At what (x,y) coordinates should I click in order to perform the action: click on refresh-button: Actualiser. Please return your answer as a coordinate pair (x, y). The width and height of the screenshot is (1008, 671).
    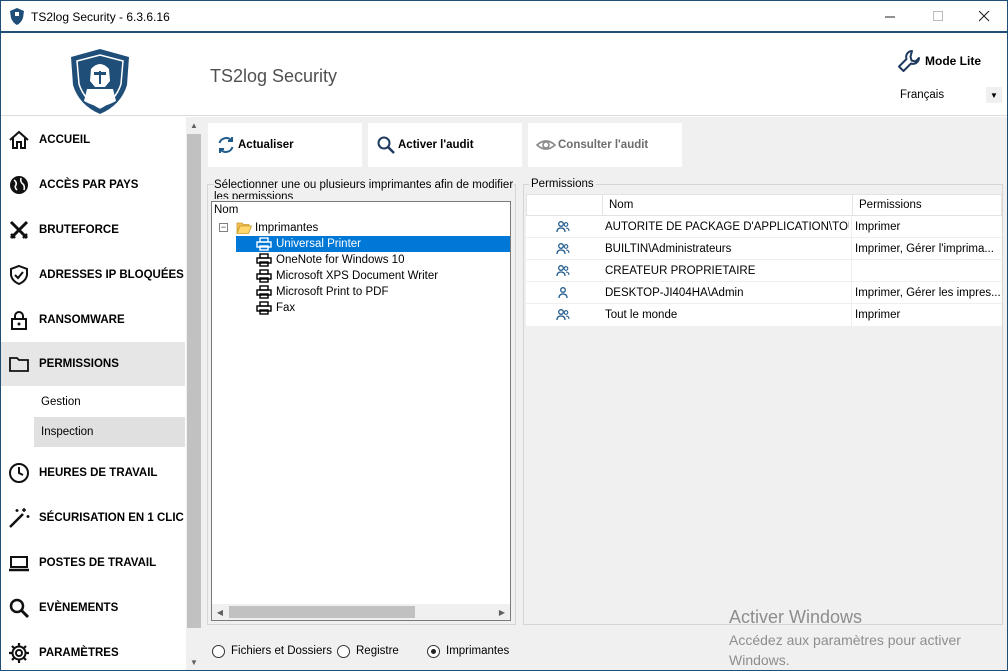
    Looking at the image, I should click on (285, 145).